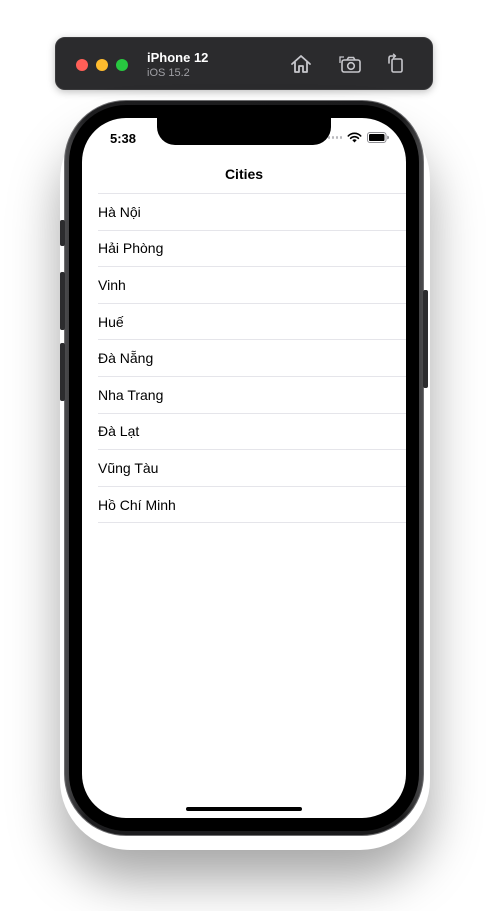  I want to click on list-item: Huế, so click(252, 322).